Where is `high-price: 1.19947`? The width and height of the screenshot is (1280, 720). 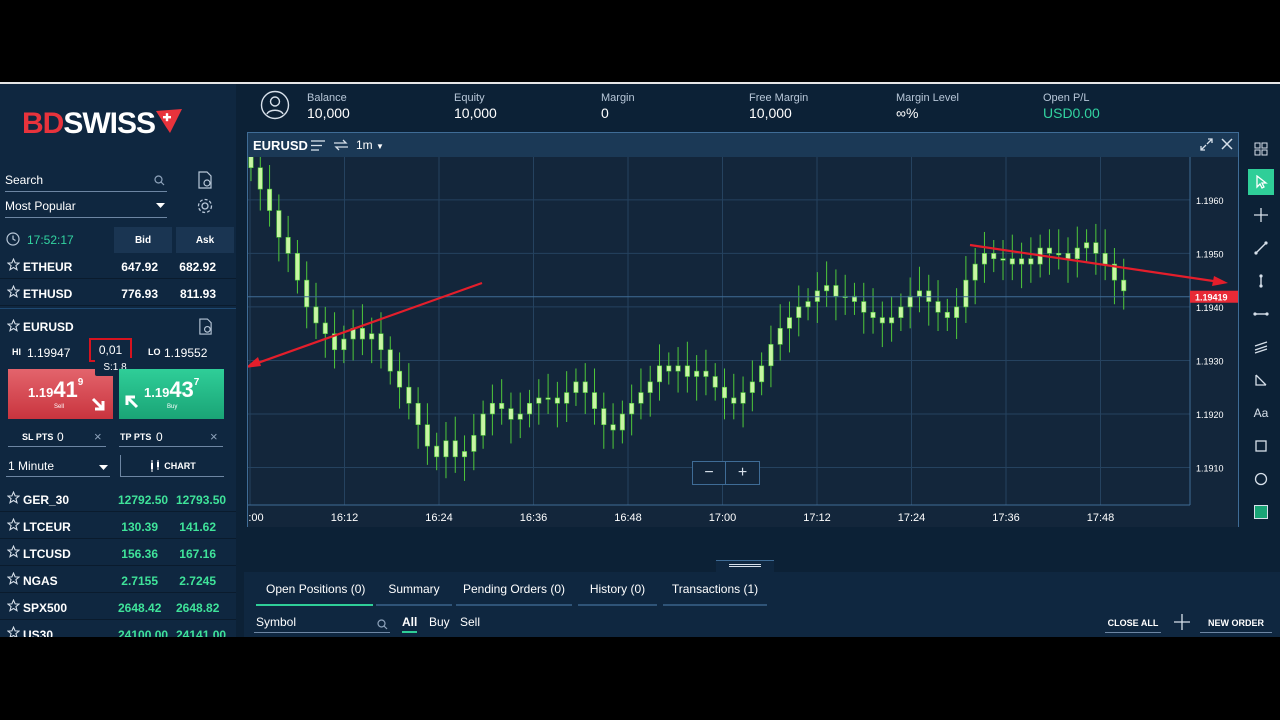
high-price: 1.19947 is located at coordinates (49, 353).